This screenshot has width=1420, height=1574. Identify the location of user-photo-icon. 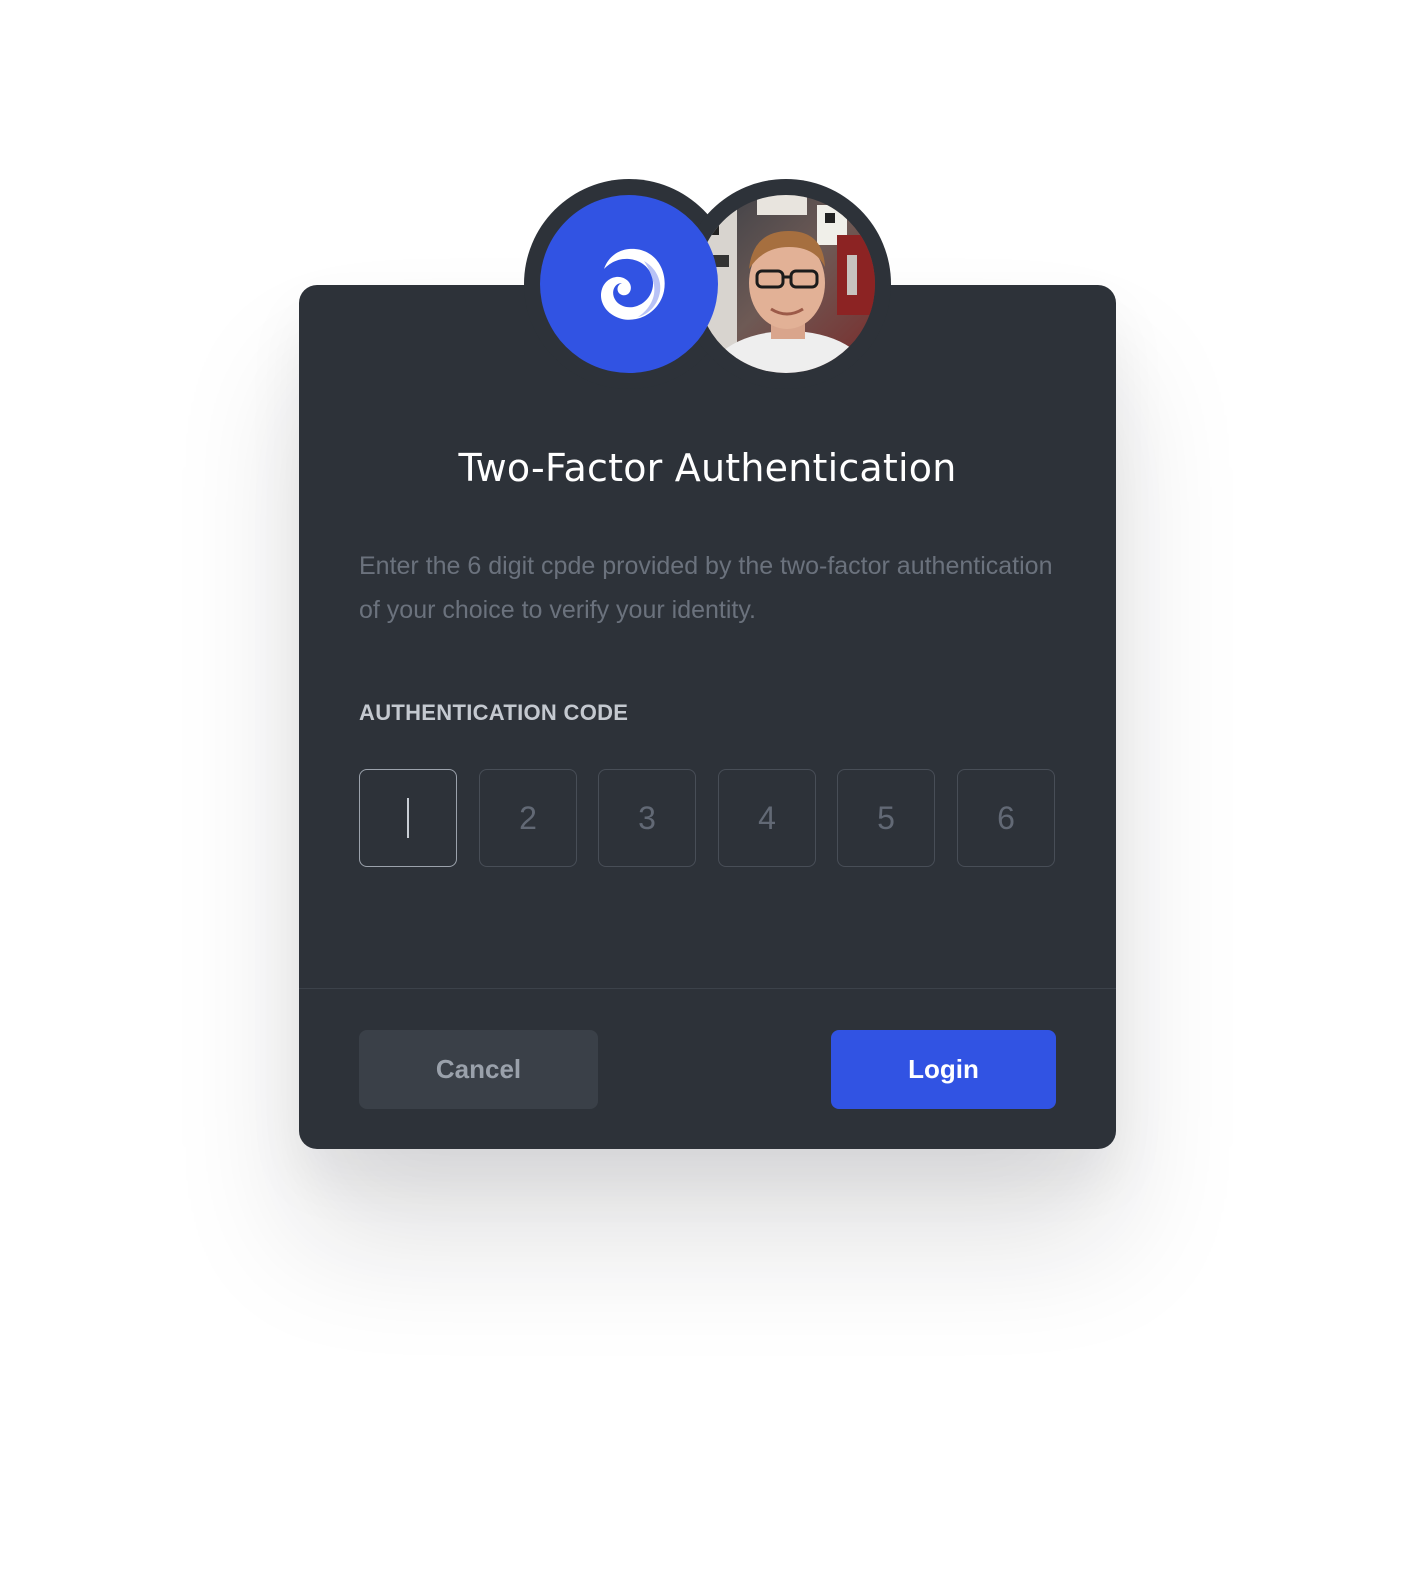
(786, 284).